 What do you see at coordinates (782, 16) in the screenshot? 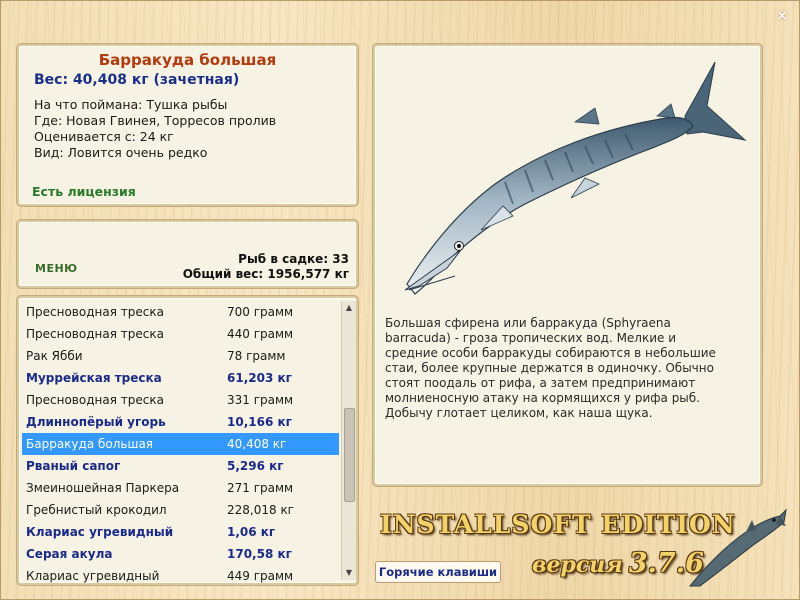
I see `close-icon: ✕` at bounding box center [782, 16].